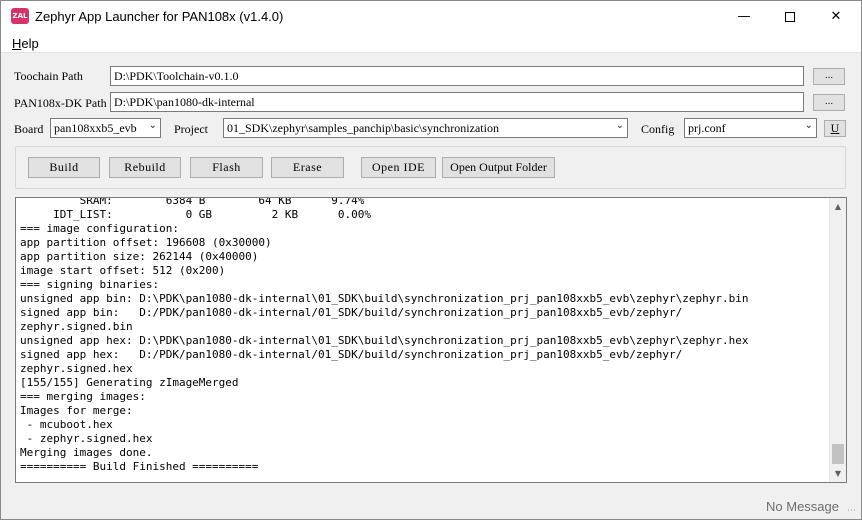 This screenshot has width=862, height=520. What do you see at coordinates (30, 43) in the screenshot?
I see `menu-help-label: elp` at bounding box center [30, 43].